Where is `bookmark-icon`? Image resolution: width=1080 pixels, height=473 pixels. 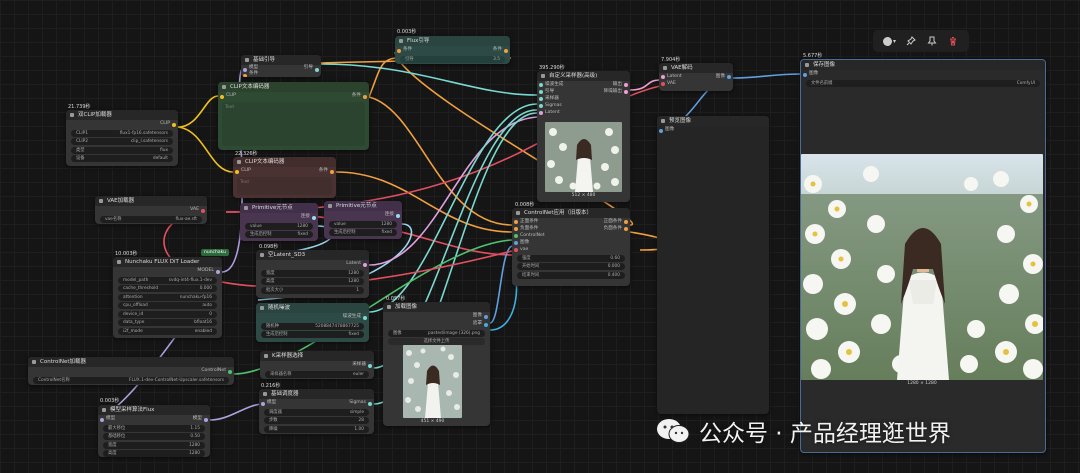
bookmark-icon is located at coordinates (932, 41).